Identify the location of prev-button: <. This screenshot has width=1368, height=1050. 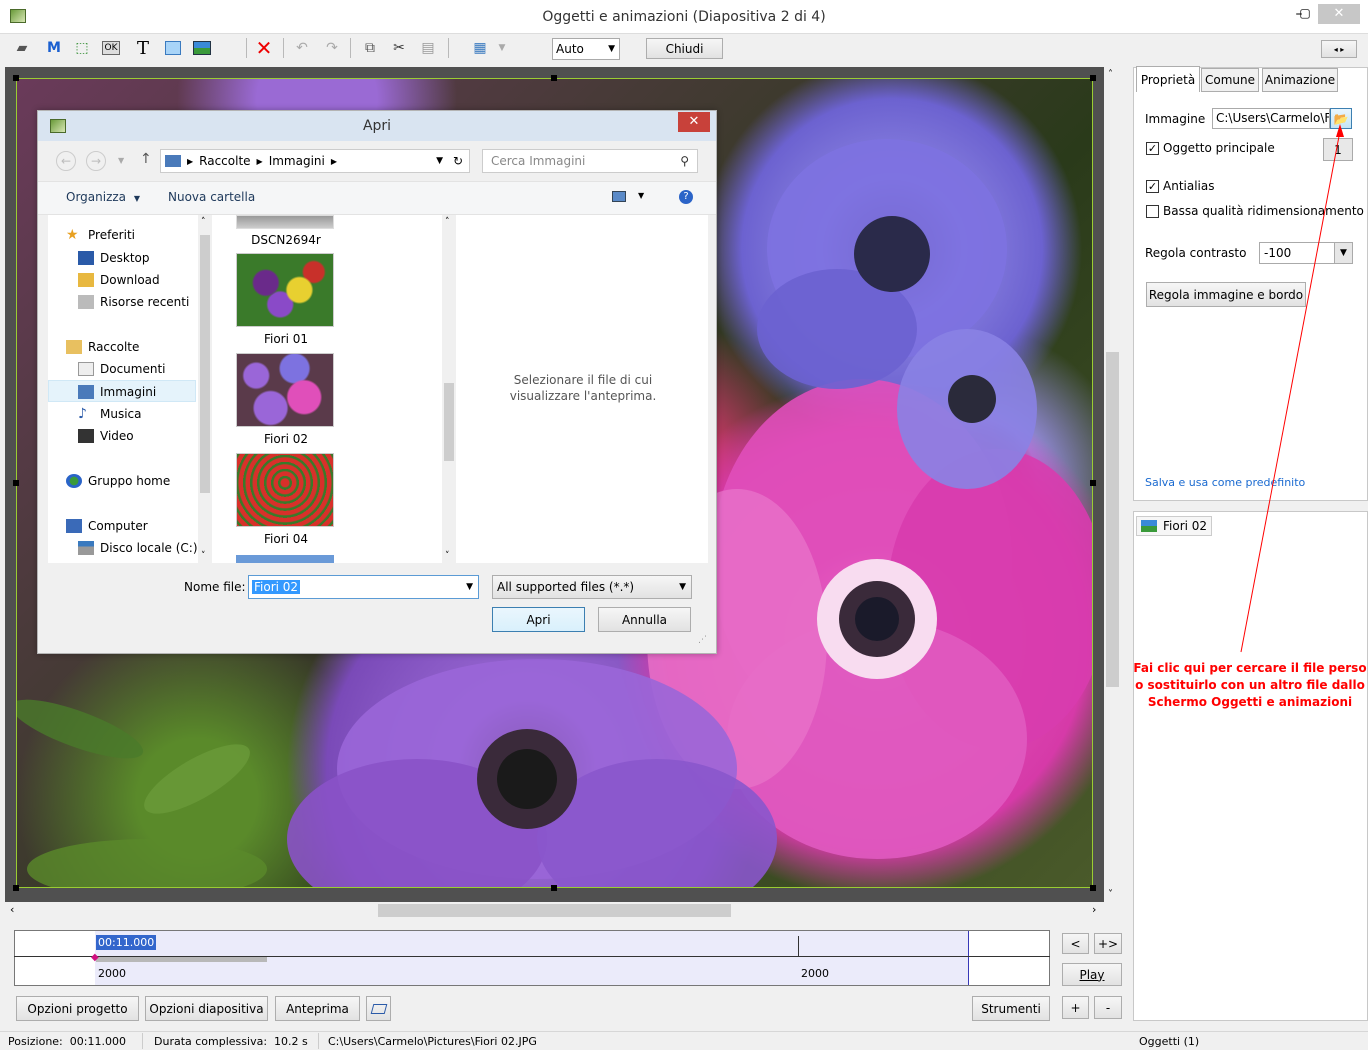
(1075, 943).